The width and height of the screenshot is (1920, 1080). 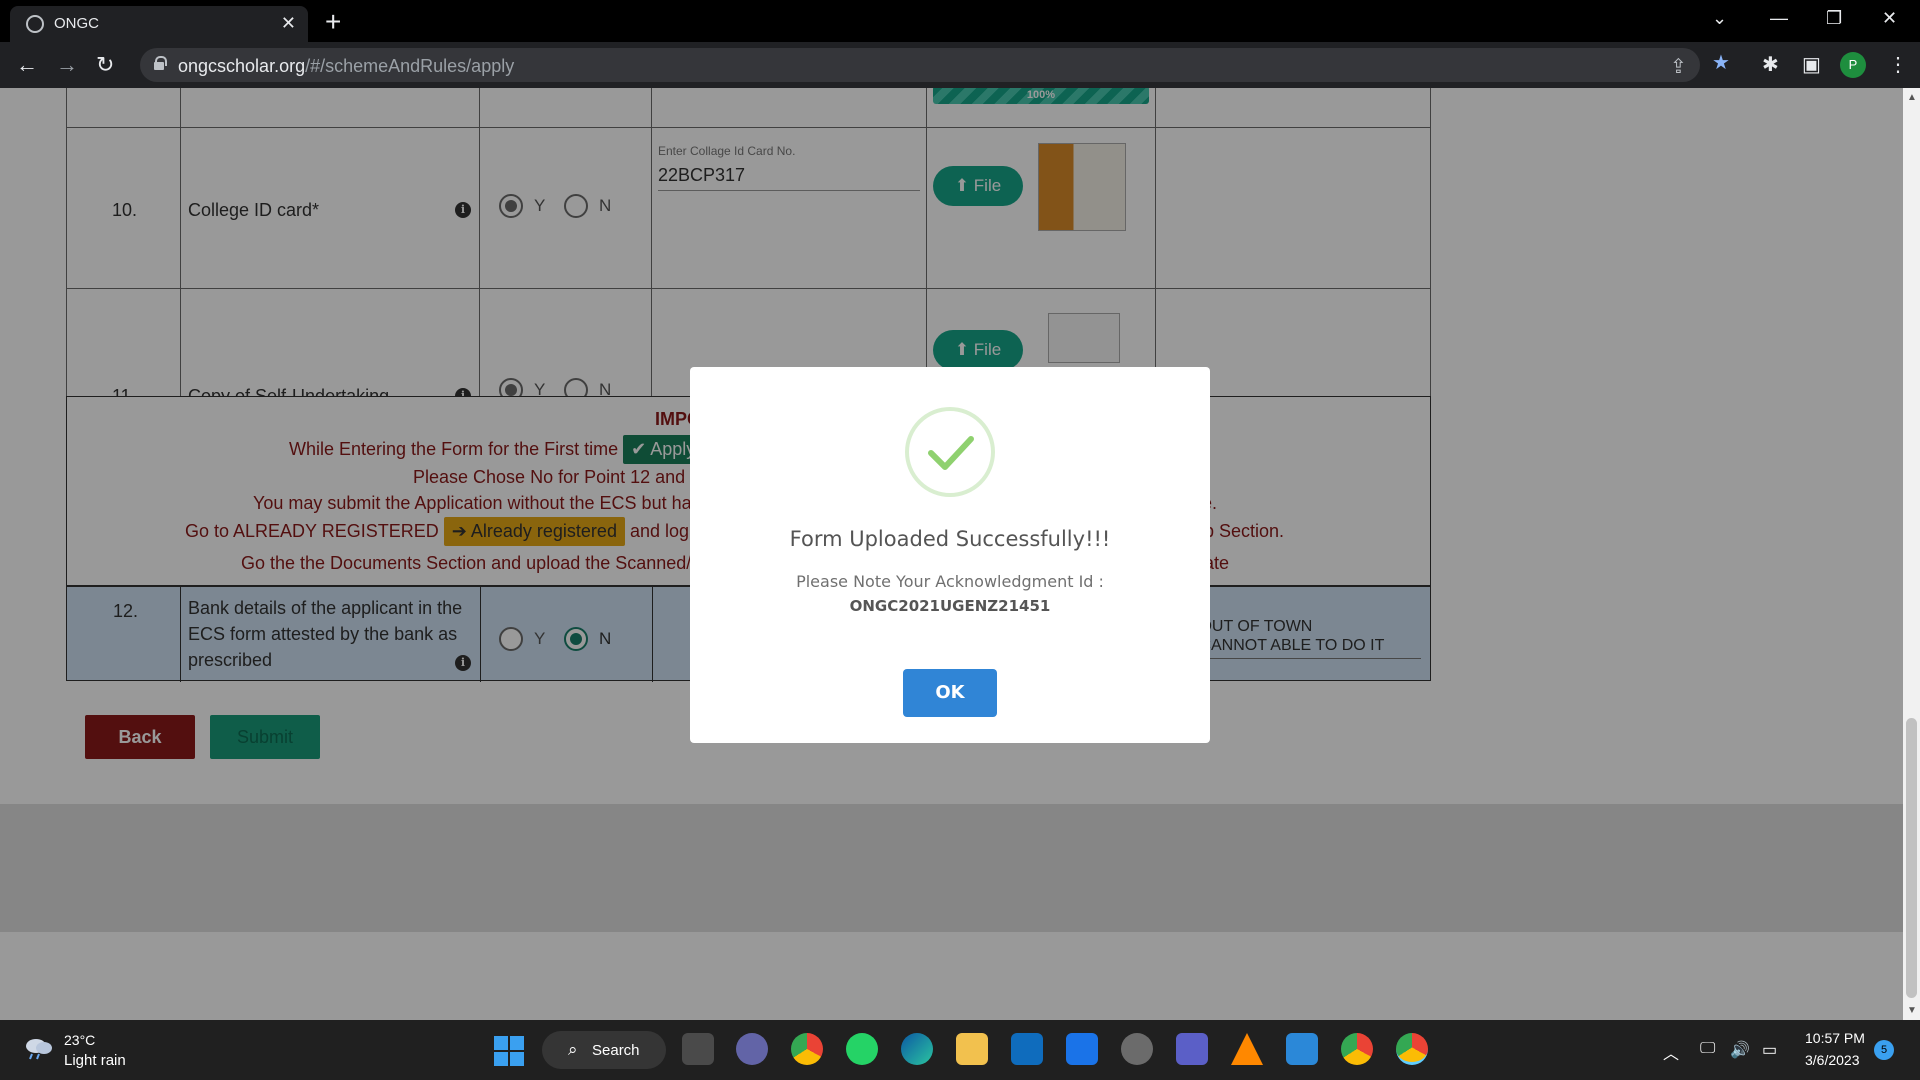 What do you see at coordinates (1834, 18) in the screenshot?
I see `restore-button: ❐` at bounding box center [1834, 18].